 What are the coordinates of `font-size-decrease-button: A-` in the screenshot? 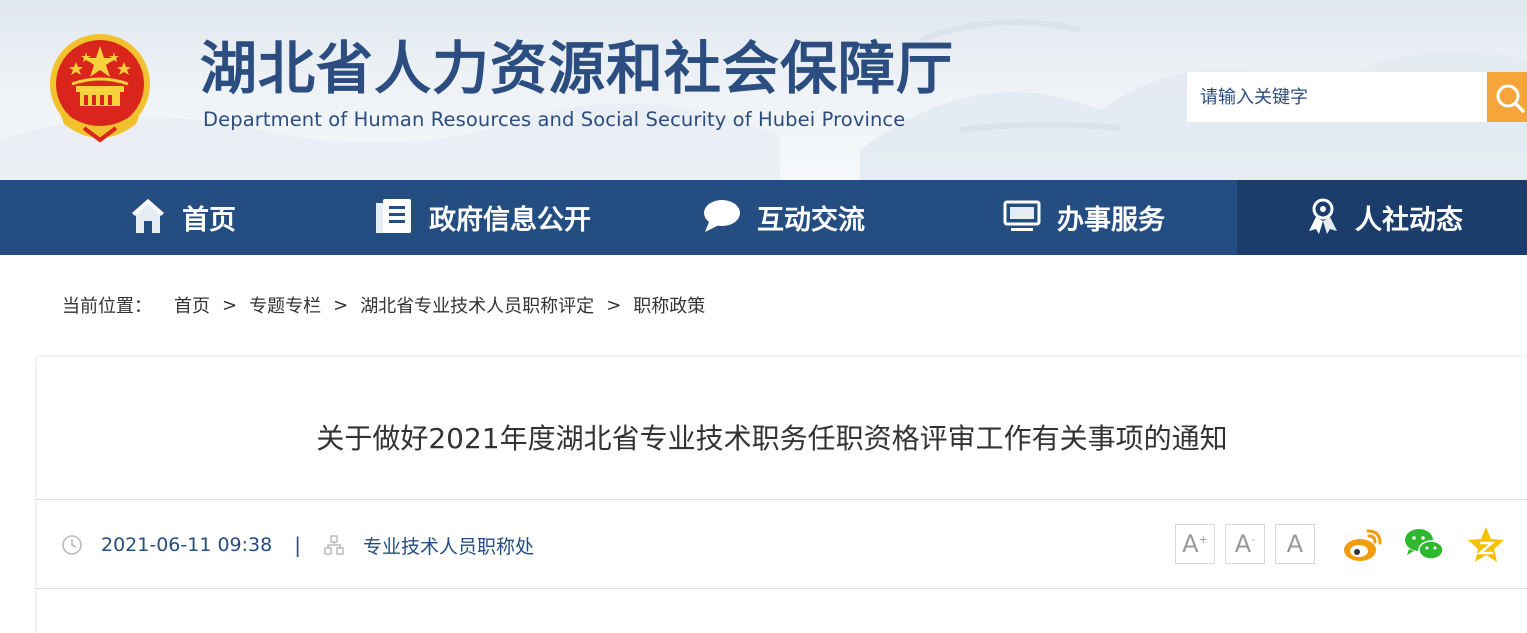 It's located at (1245, 544).